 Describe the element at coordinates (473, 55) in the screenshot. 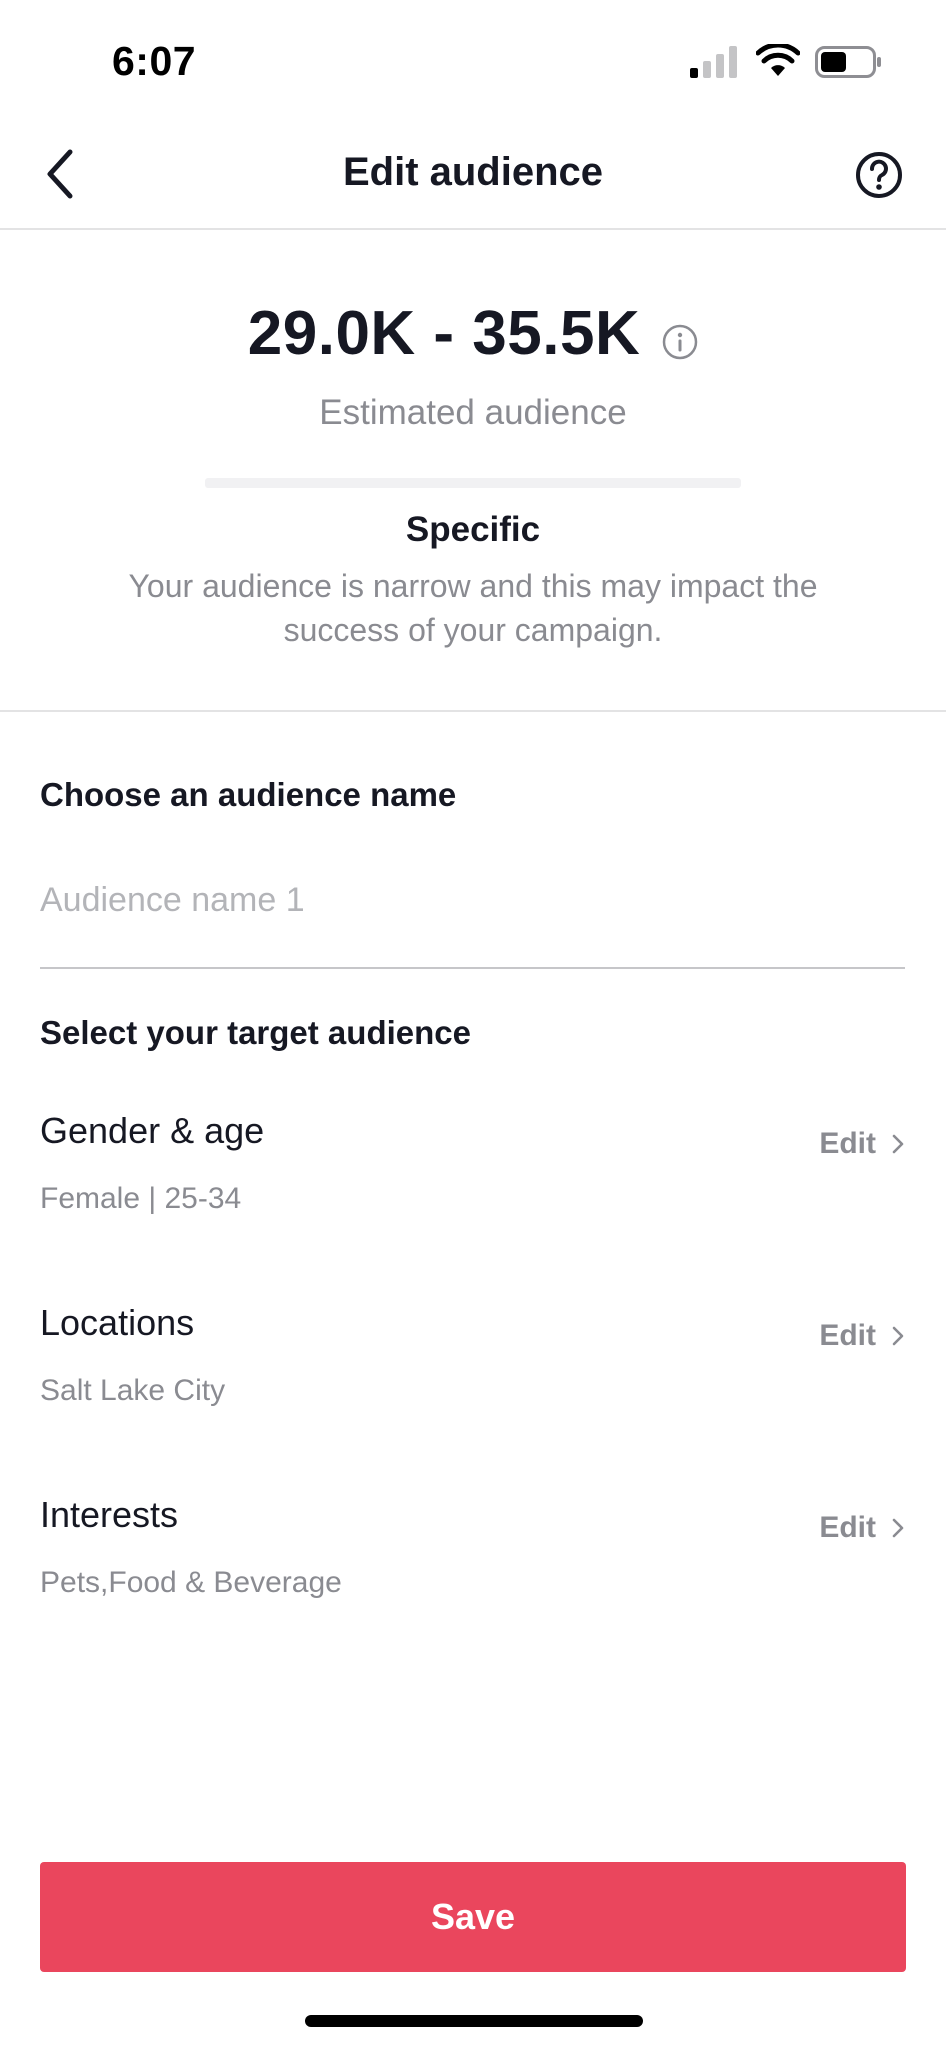

I see `status-bar: 6:07` at that location.